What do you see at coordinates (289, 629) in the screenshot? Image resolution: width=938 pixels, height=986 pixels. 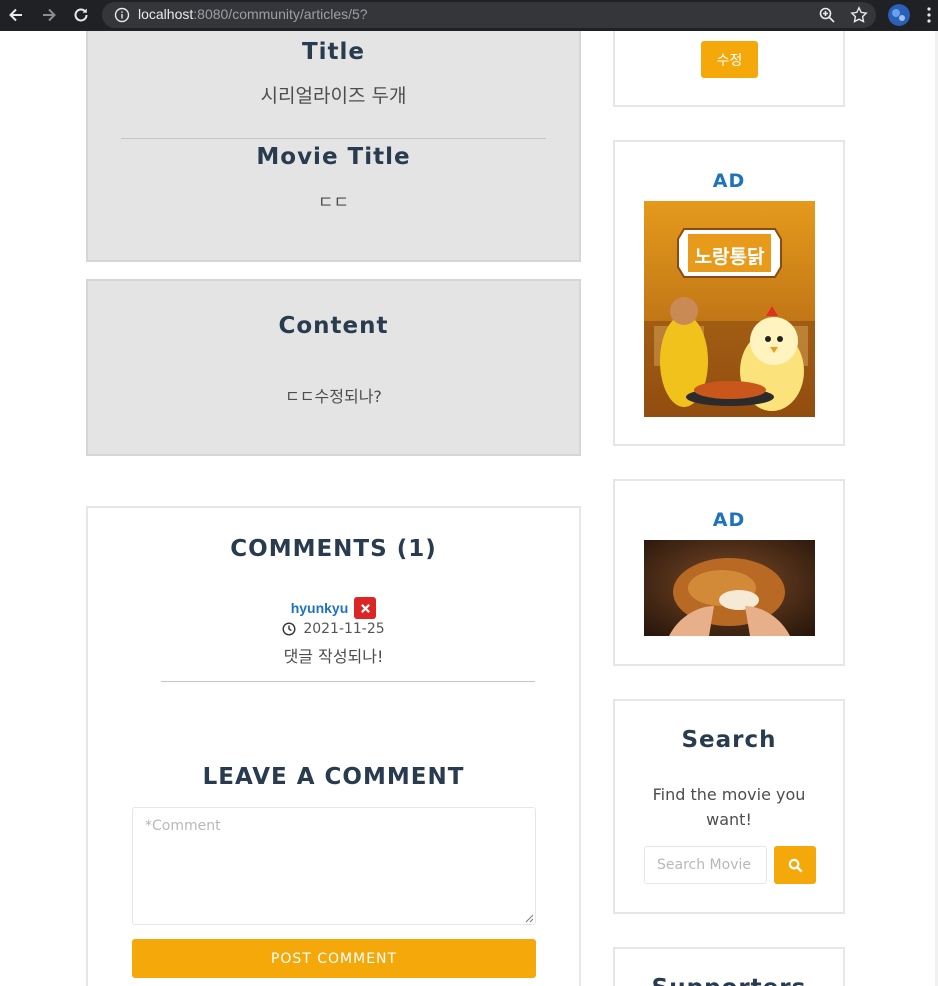 I see `clock-icon` at bounding box center [289, 629].